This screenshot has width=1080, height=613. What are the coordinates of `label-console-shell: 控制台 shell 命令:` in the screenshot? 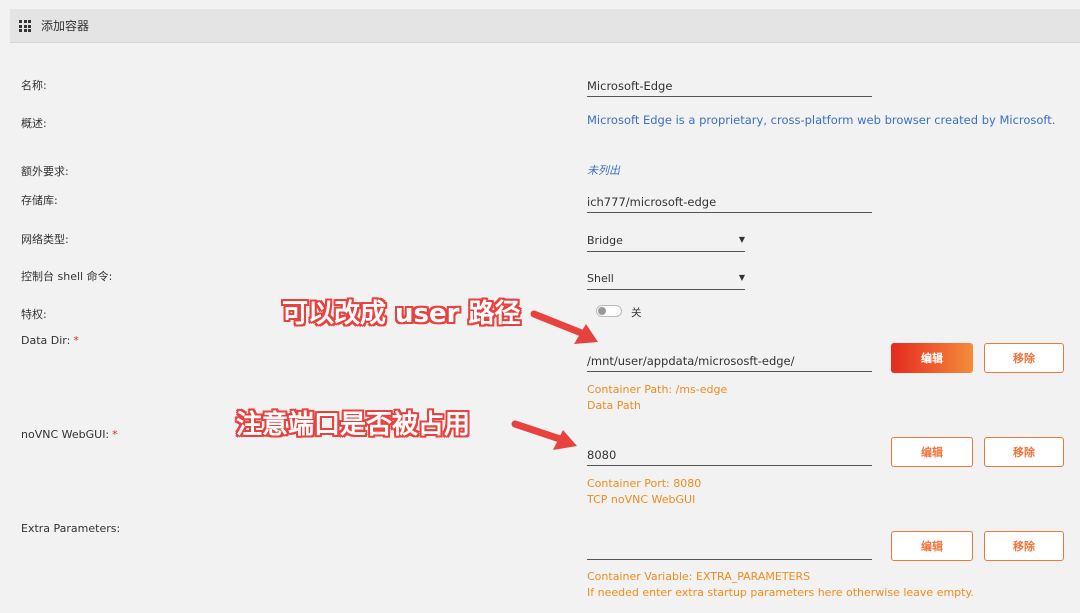 It's located at (67, 276).